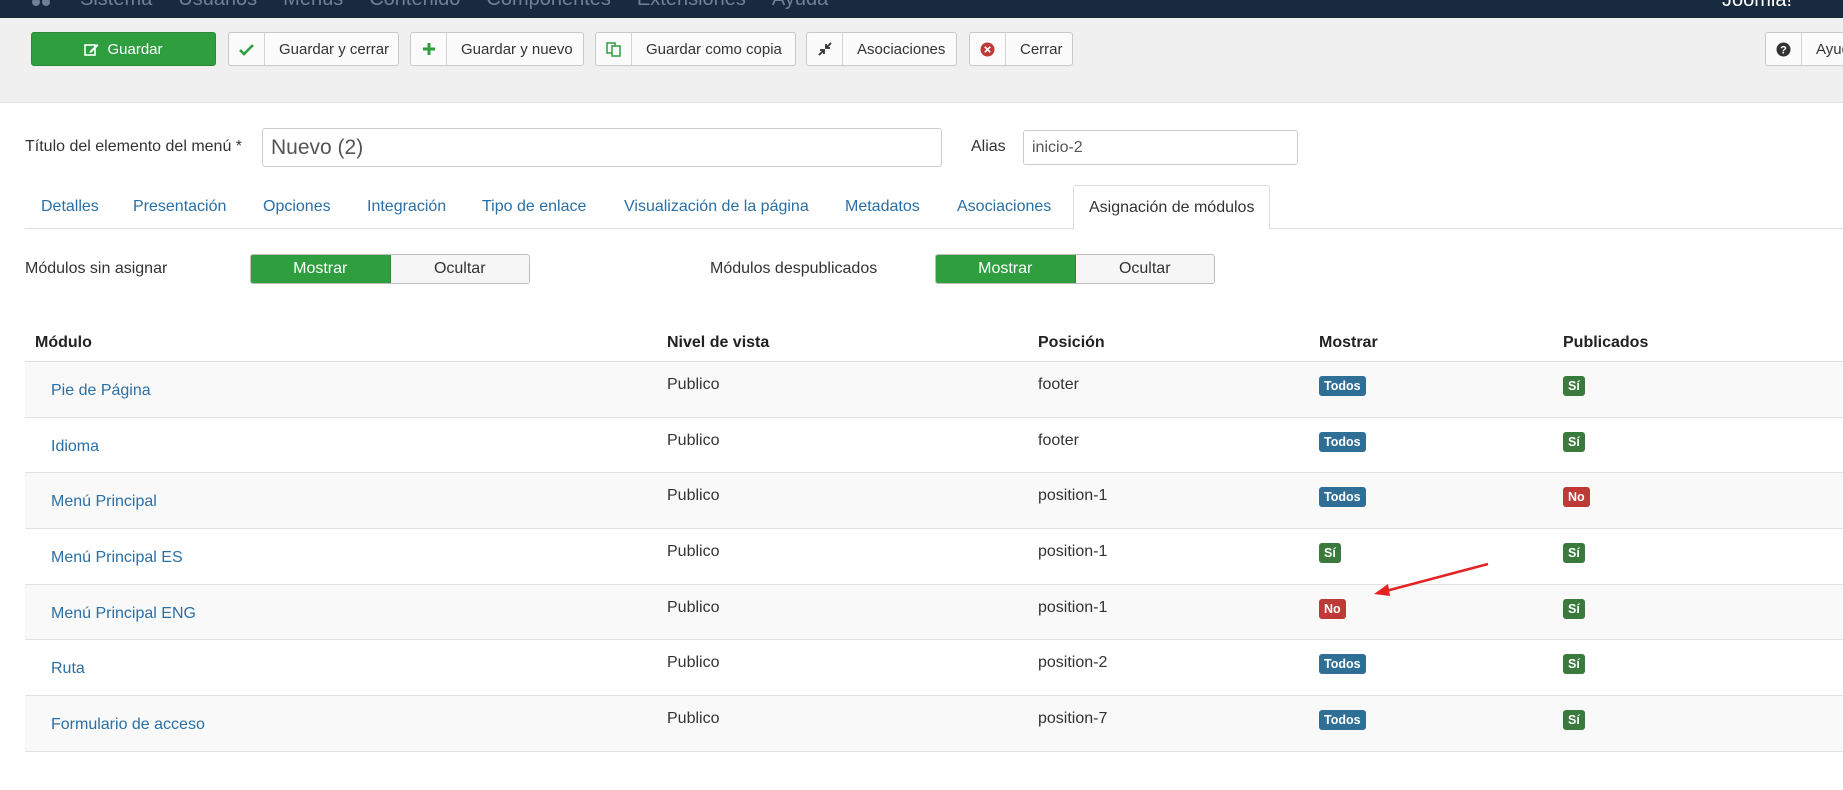  I want to click on header-published: Publicados, so click(1606, 342).